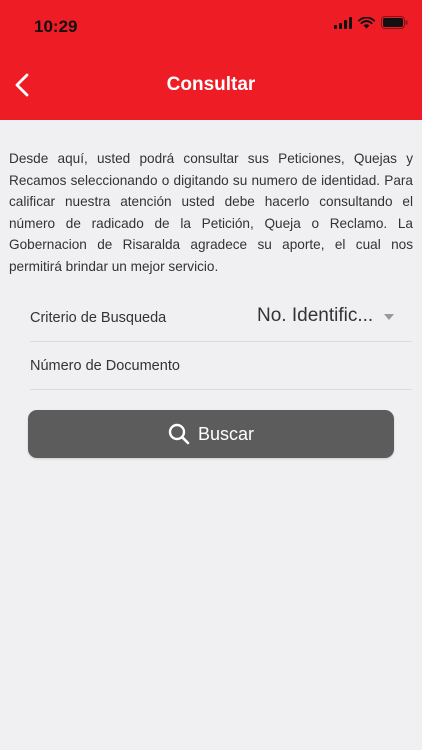 This screenshot has height=750, width=422. I want to click on status-icons, so click(371, 22).